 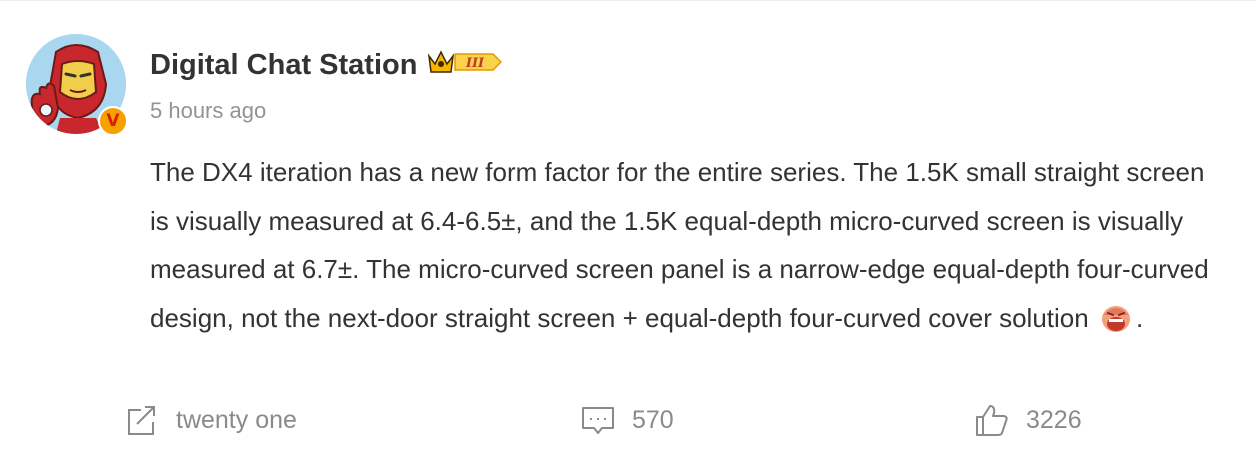 I want to click on crown-rank-icon: III, so click(x=465, y=65).